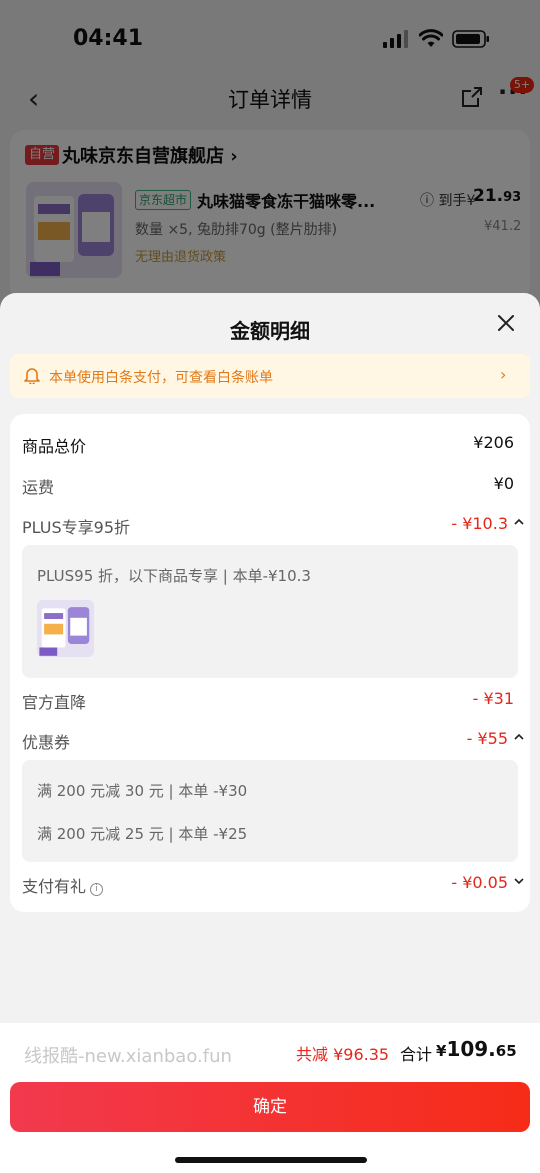  Describe the element at coordinates (128, 1056) in the screenshot. I see `watermark-text: 线报酷-new.xianbao.fun` at that location.